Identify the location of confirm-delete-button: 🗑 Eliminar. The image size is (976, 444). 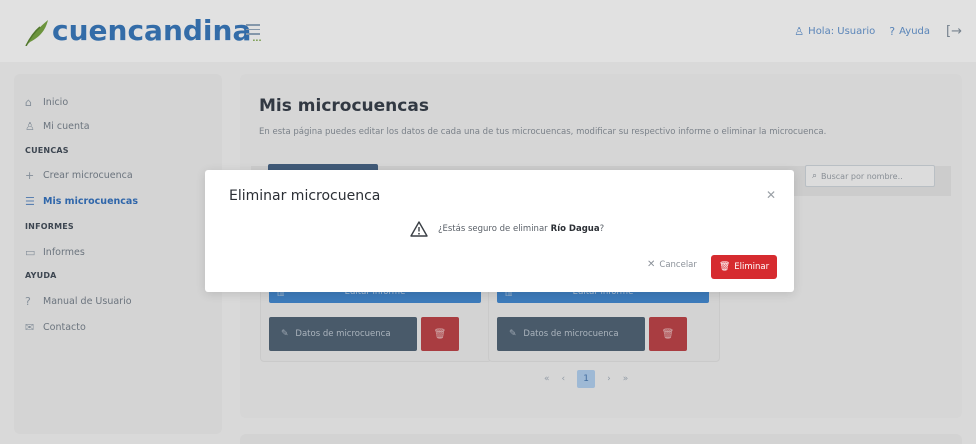
(744, 267).